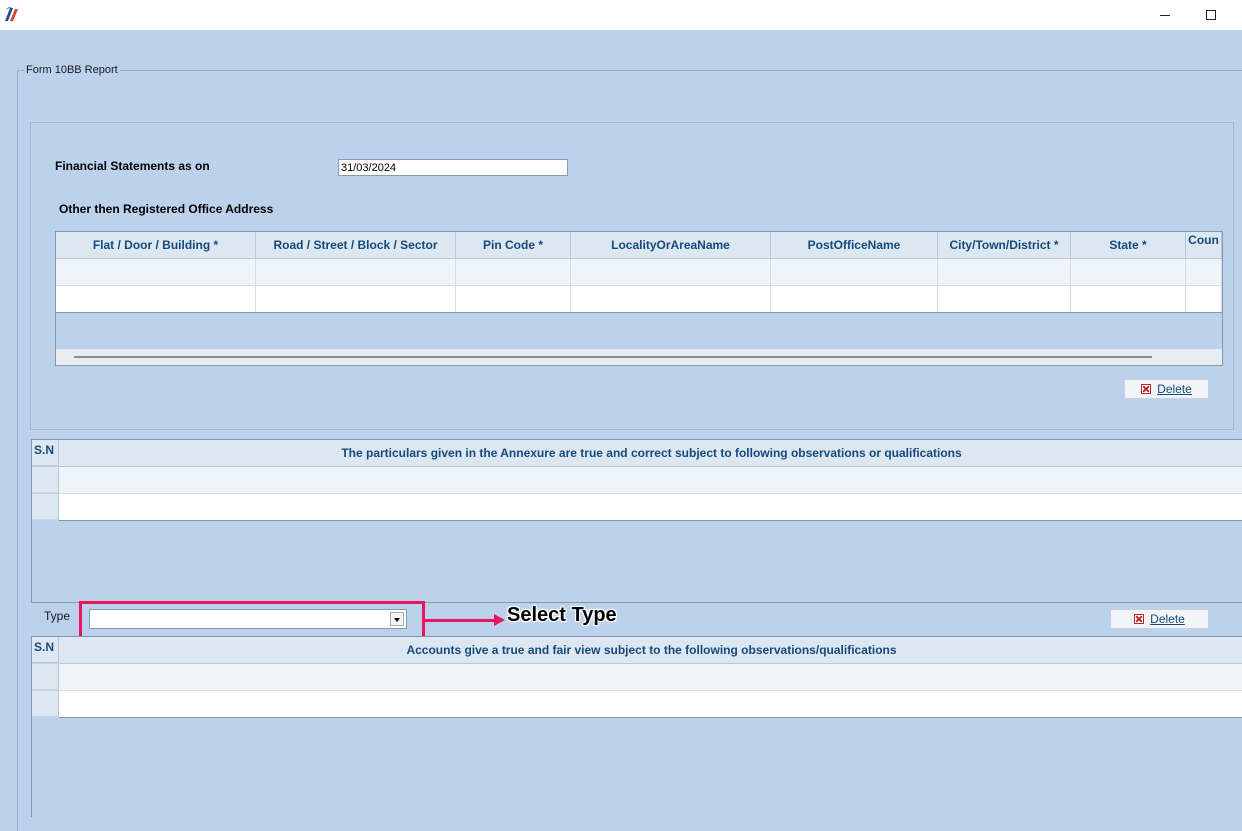 The image size is (1242, 831). I want to click on col-road-street: Road / Street / Block / Sector, so click(356, 245).